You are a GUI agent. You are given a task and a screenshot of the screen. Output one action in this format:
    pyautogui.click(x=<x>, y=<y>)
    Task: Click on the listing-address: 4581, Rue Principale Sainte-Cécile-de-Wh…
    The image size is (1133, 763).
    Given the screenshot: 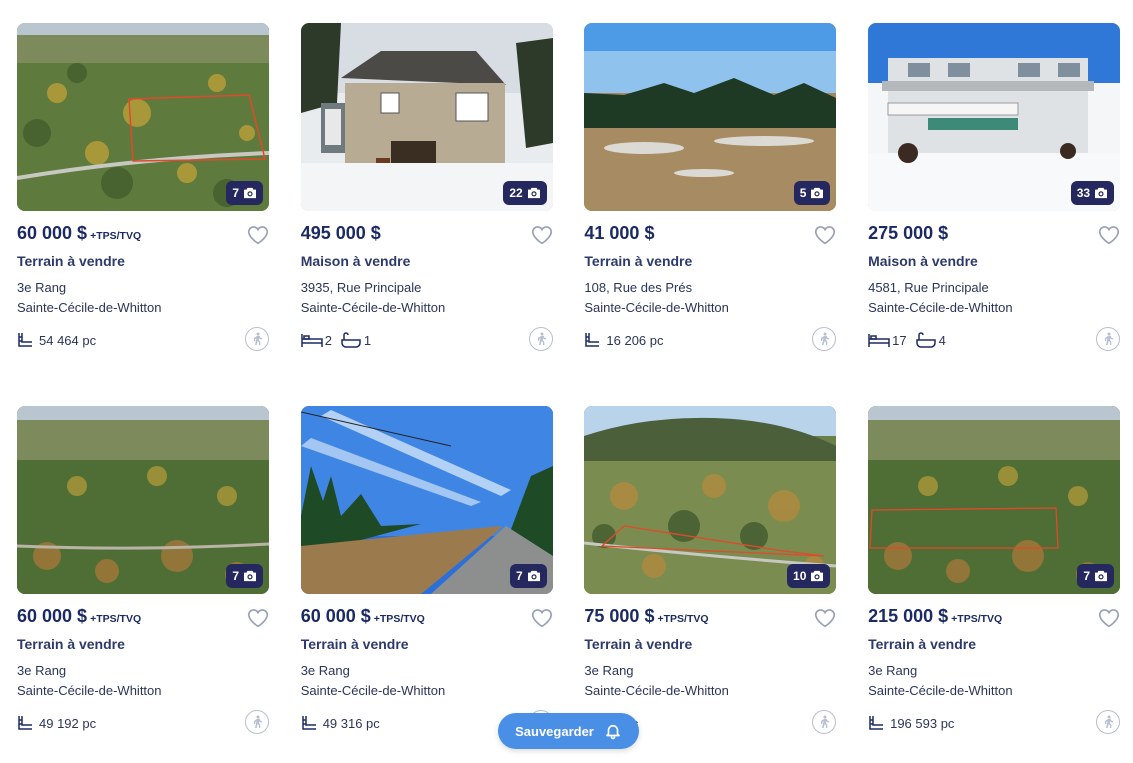 What is the action you would take?
    pyautogui.click(x=994, y=298)
    